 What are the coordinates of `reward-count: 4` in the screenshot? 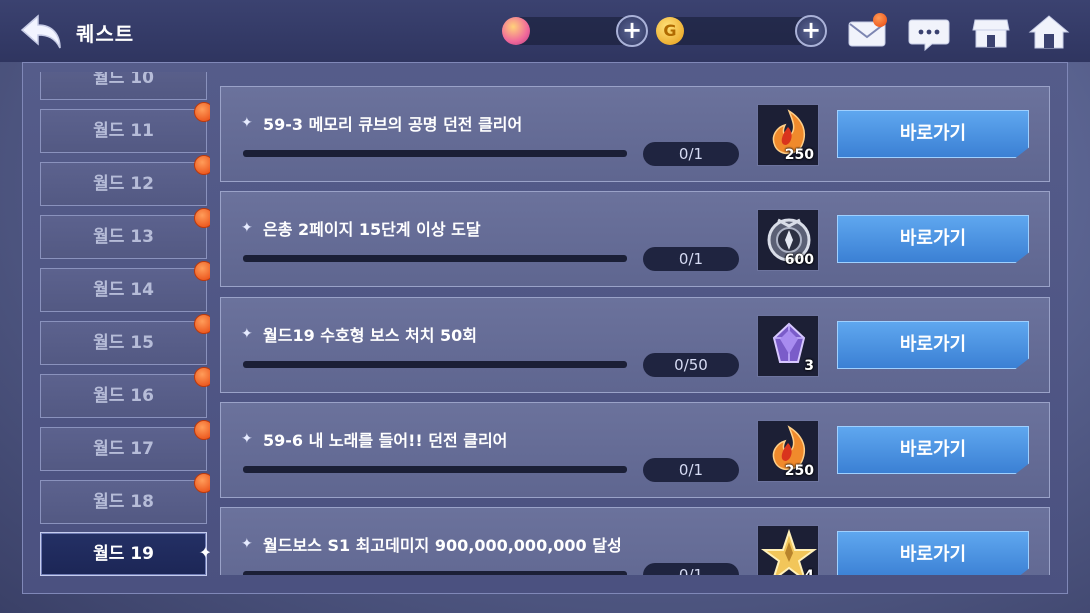 It's located at (809, 571).